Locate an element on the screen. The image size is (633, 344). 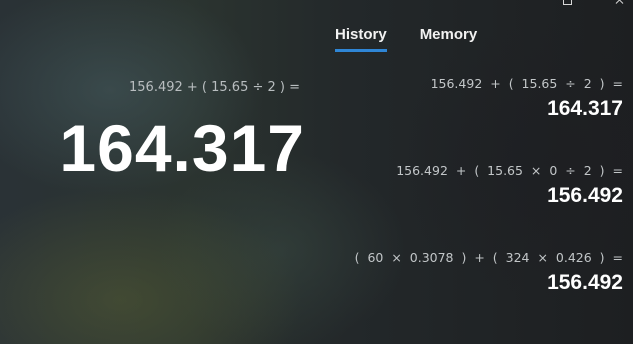
history-memory-tabs: History Memory is located at coordinates (406, 39).